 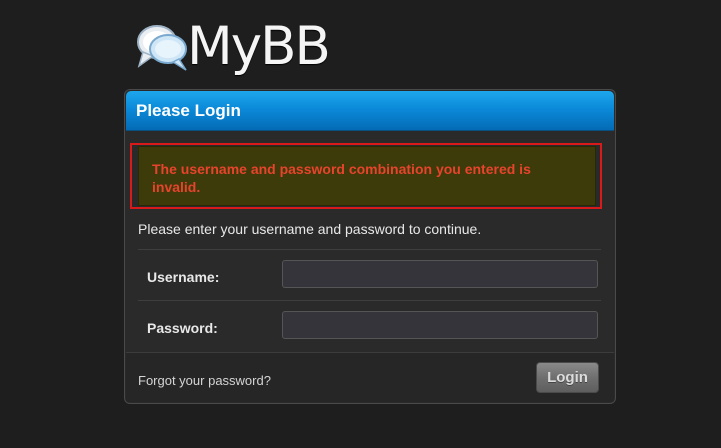 What do you see at coordinates (440, 274) in the screenshot?
I see `username-input` at bounding box center [440, 274].